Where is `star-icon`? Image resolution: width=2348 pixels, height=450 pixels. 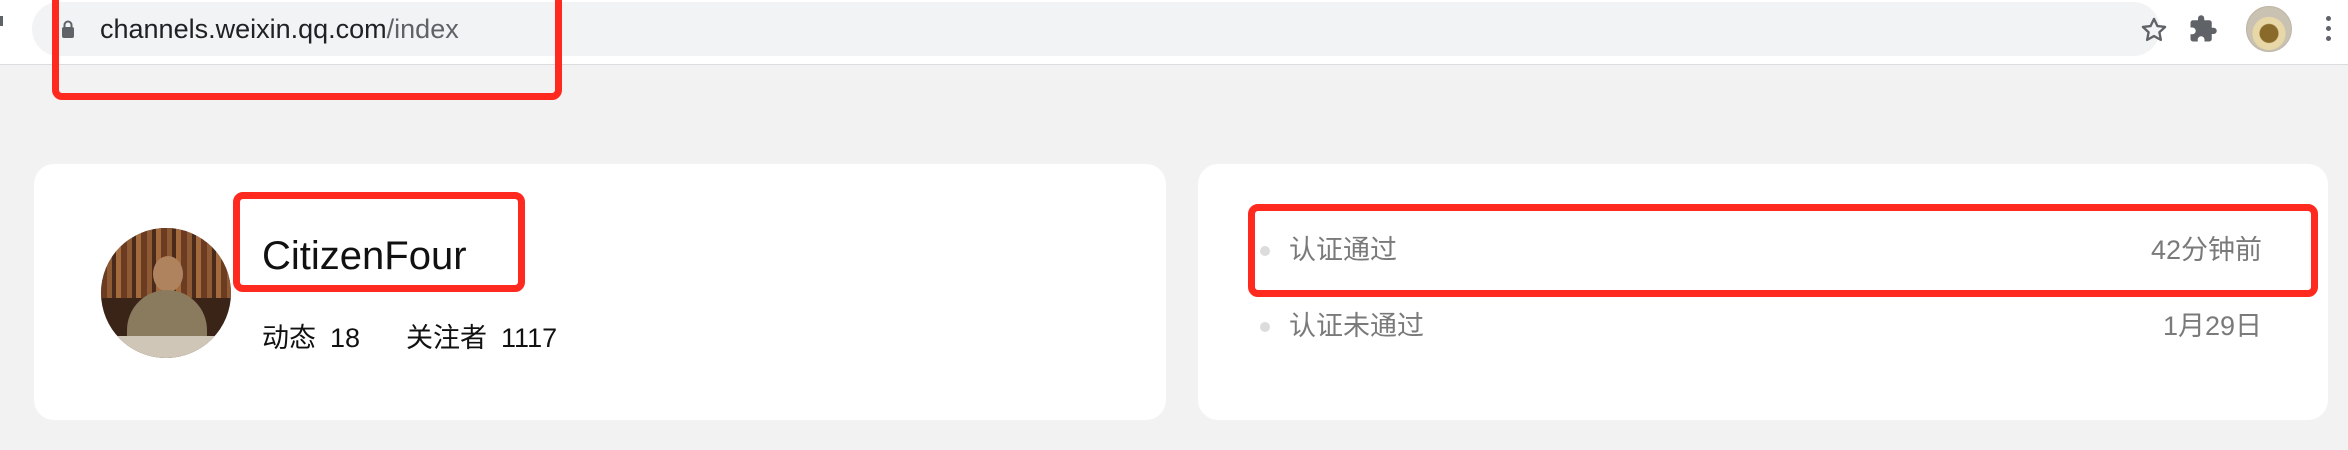
star-icon is located at coordinates (2154, 30).